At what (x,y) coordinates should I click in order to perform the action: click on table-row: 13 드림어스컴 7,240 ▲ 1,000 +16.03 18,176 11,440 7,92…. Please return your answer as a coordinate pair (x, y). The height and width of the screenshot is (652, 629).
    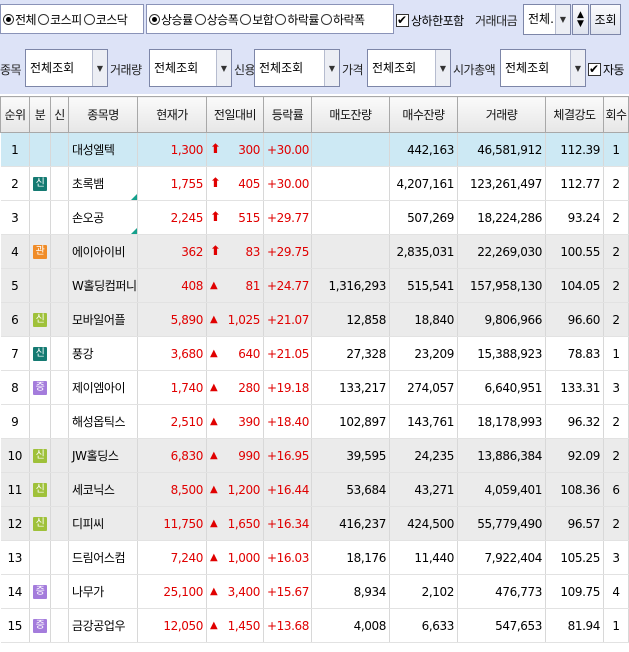
    Looking at the image, I should click on (314, 557).